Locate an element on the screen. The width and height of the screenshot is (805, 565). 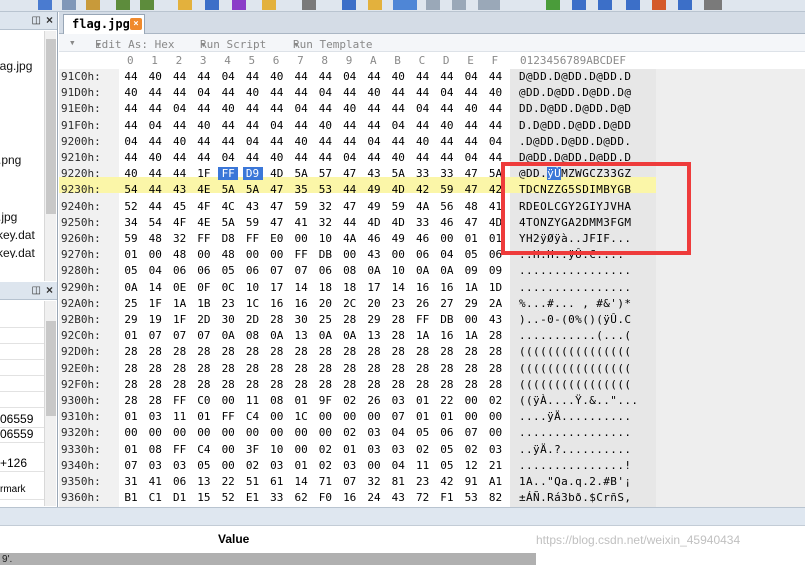
hex-byte: 27 is located at coordinates (447, 303).